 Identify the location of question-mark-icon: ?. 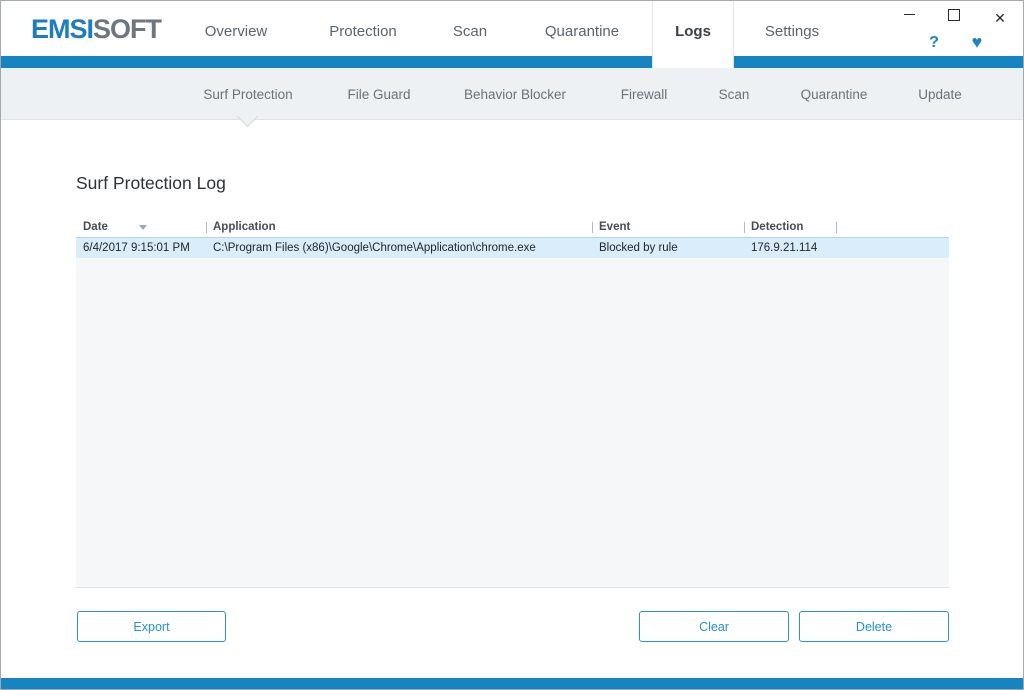
(934, 42).